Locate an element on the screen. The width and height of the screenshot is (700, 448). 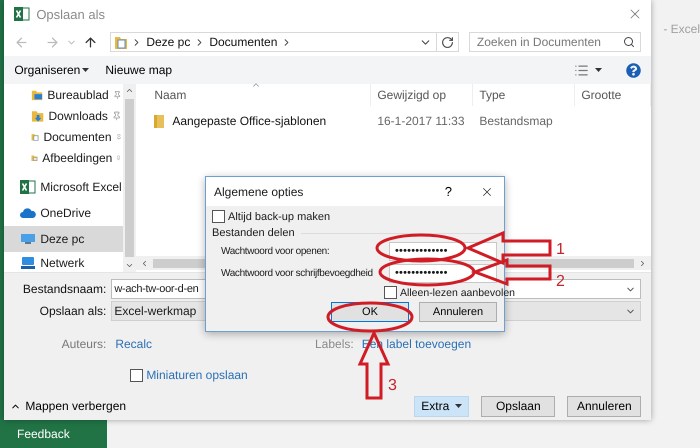
field-label: Wachtwoord voor schrijfbevoegdheid is located at coordinates (297, 273).